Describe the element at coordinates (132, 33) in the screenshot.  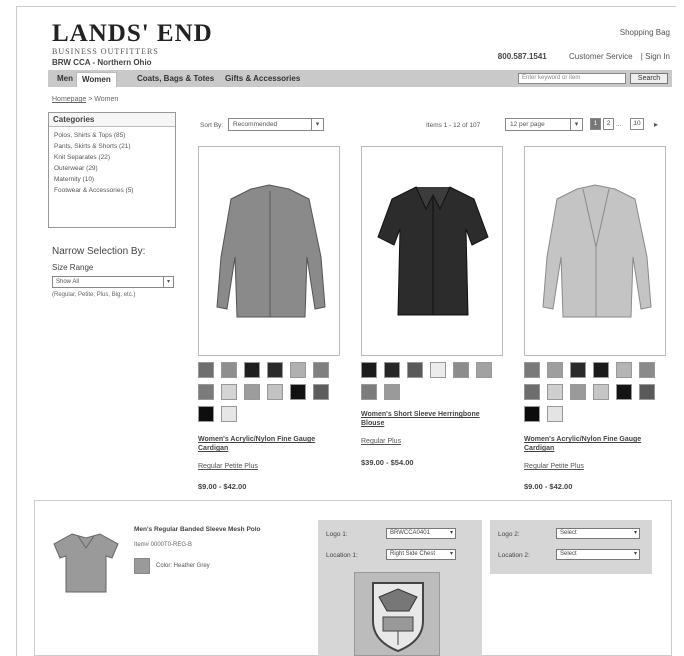
I see `logo-wordmark: LANDS' END` at that location.